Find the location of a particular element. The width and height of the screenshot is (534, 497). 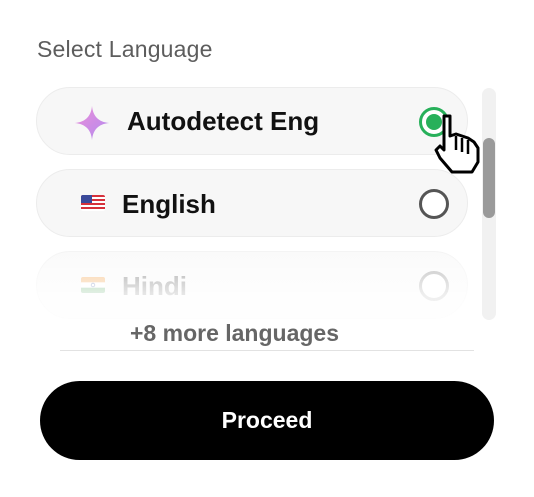

language-option-autodetect: Autodetect Eng is located at coordinates (252, 121).